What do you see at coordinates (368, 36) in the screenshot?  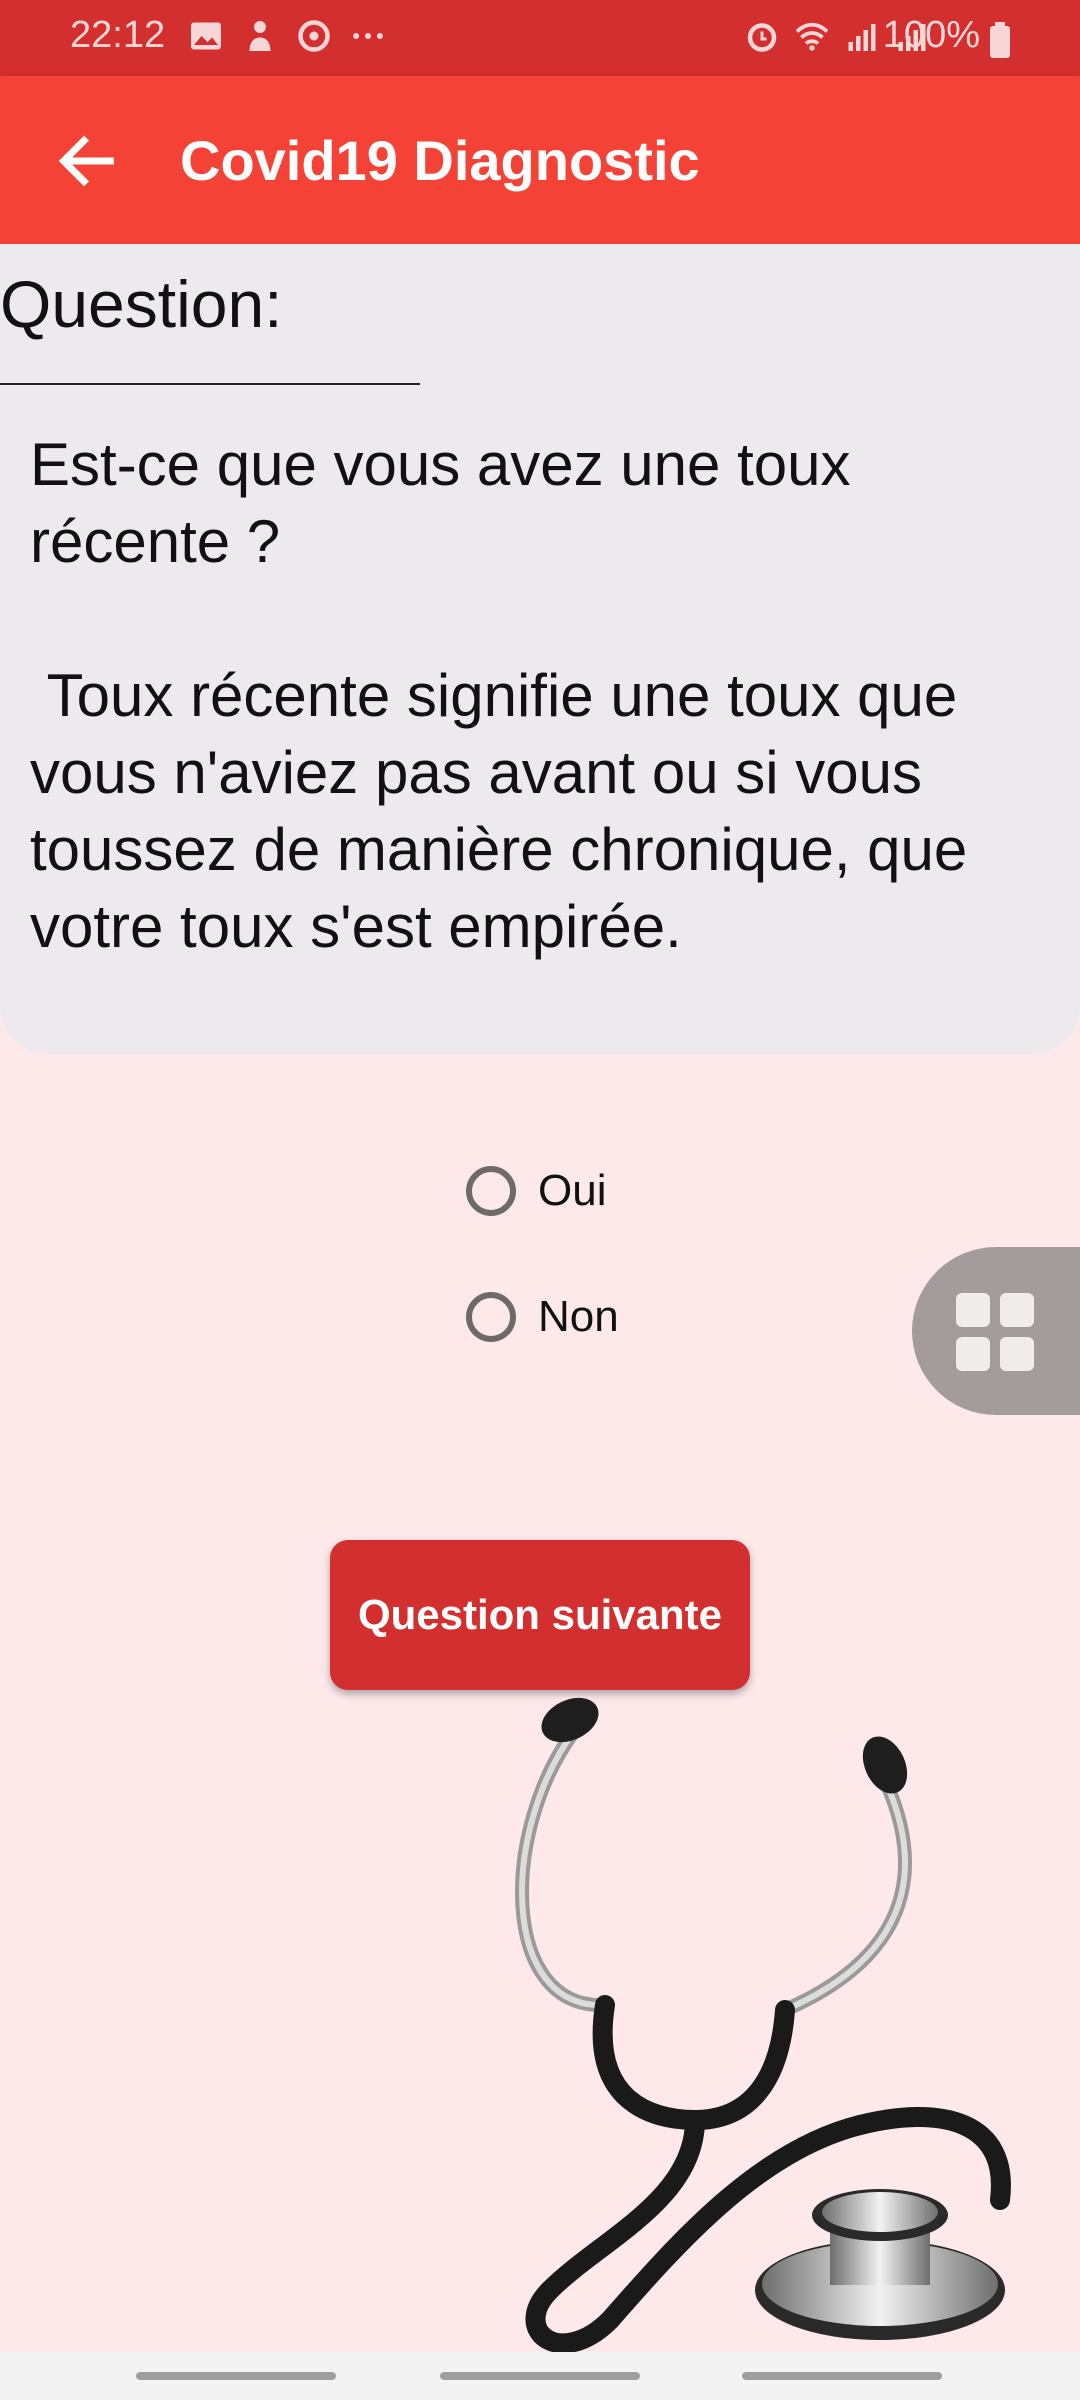 I see `more-dots-icon` at bounding box center [368, 36].